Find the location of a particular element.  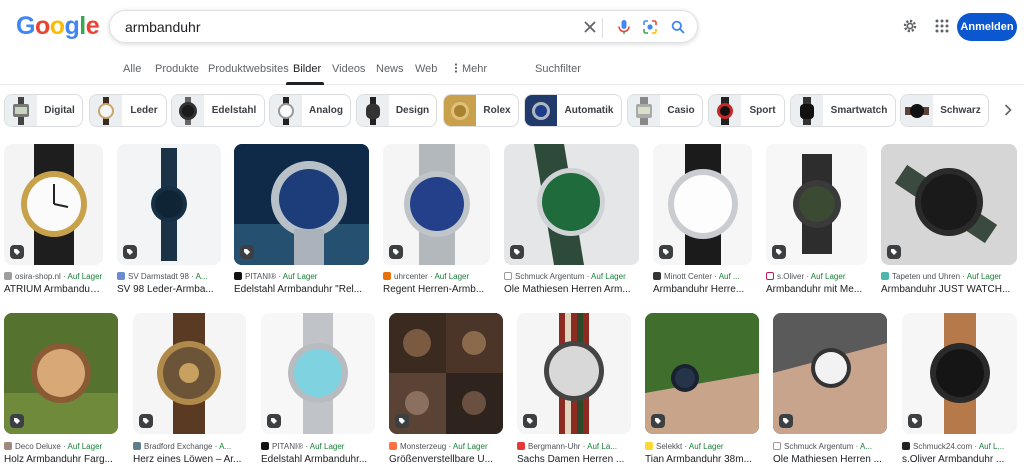

settings-gear-icon is located at coordinates (910, 26).